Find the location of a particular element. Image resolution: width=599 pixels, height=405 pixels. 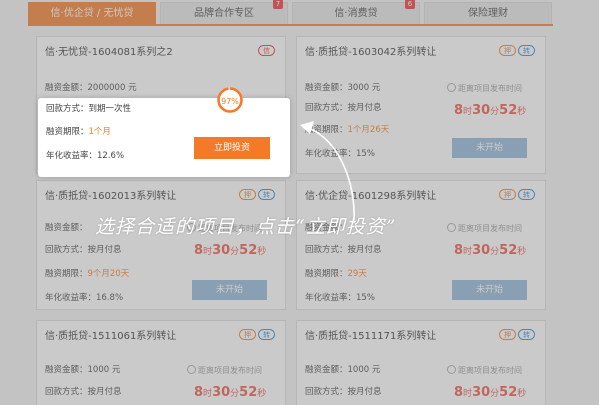

rate-value: 12.6% is located at coordinates (111, 156).